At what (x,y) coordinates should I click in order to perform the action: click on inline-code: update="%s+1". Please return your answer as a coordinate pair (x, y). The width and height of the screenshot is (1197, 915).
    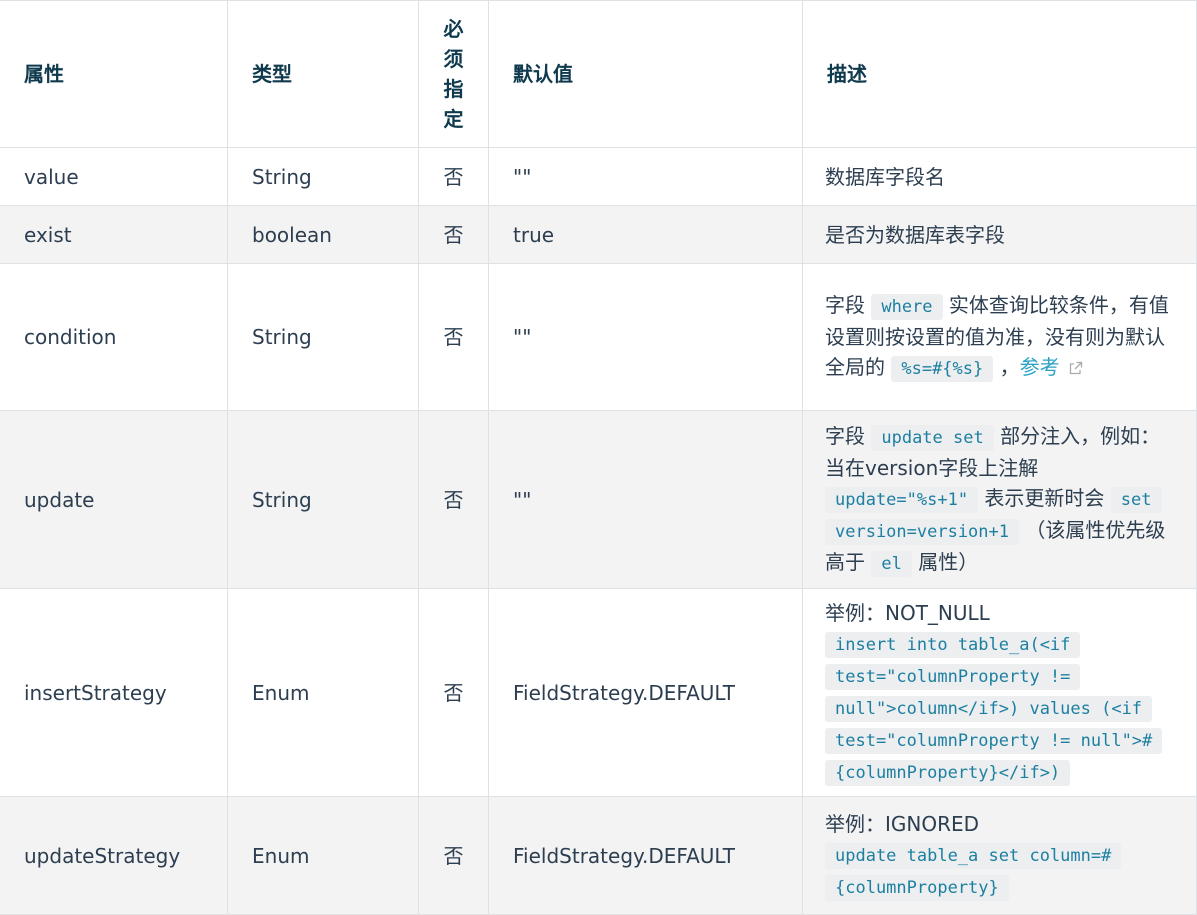
    Looking at the image, I should click on (902, 499).